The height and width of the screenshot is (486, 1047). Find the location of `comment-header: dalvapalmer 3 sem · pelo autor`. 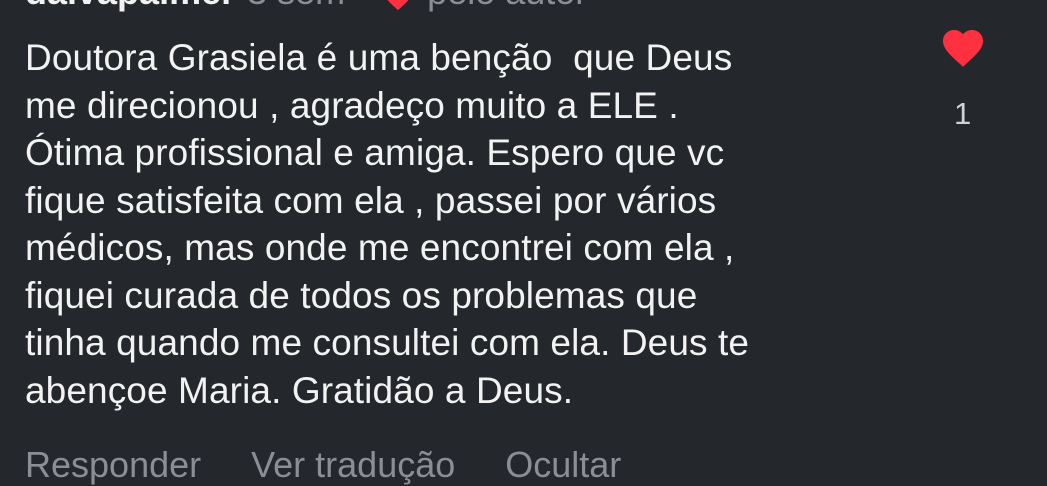

comment-header: dalvapalmer 3 sem · pelo autor is located at coordinates (306, 7).